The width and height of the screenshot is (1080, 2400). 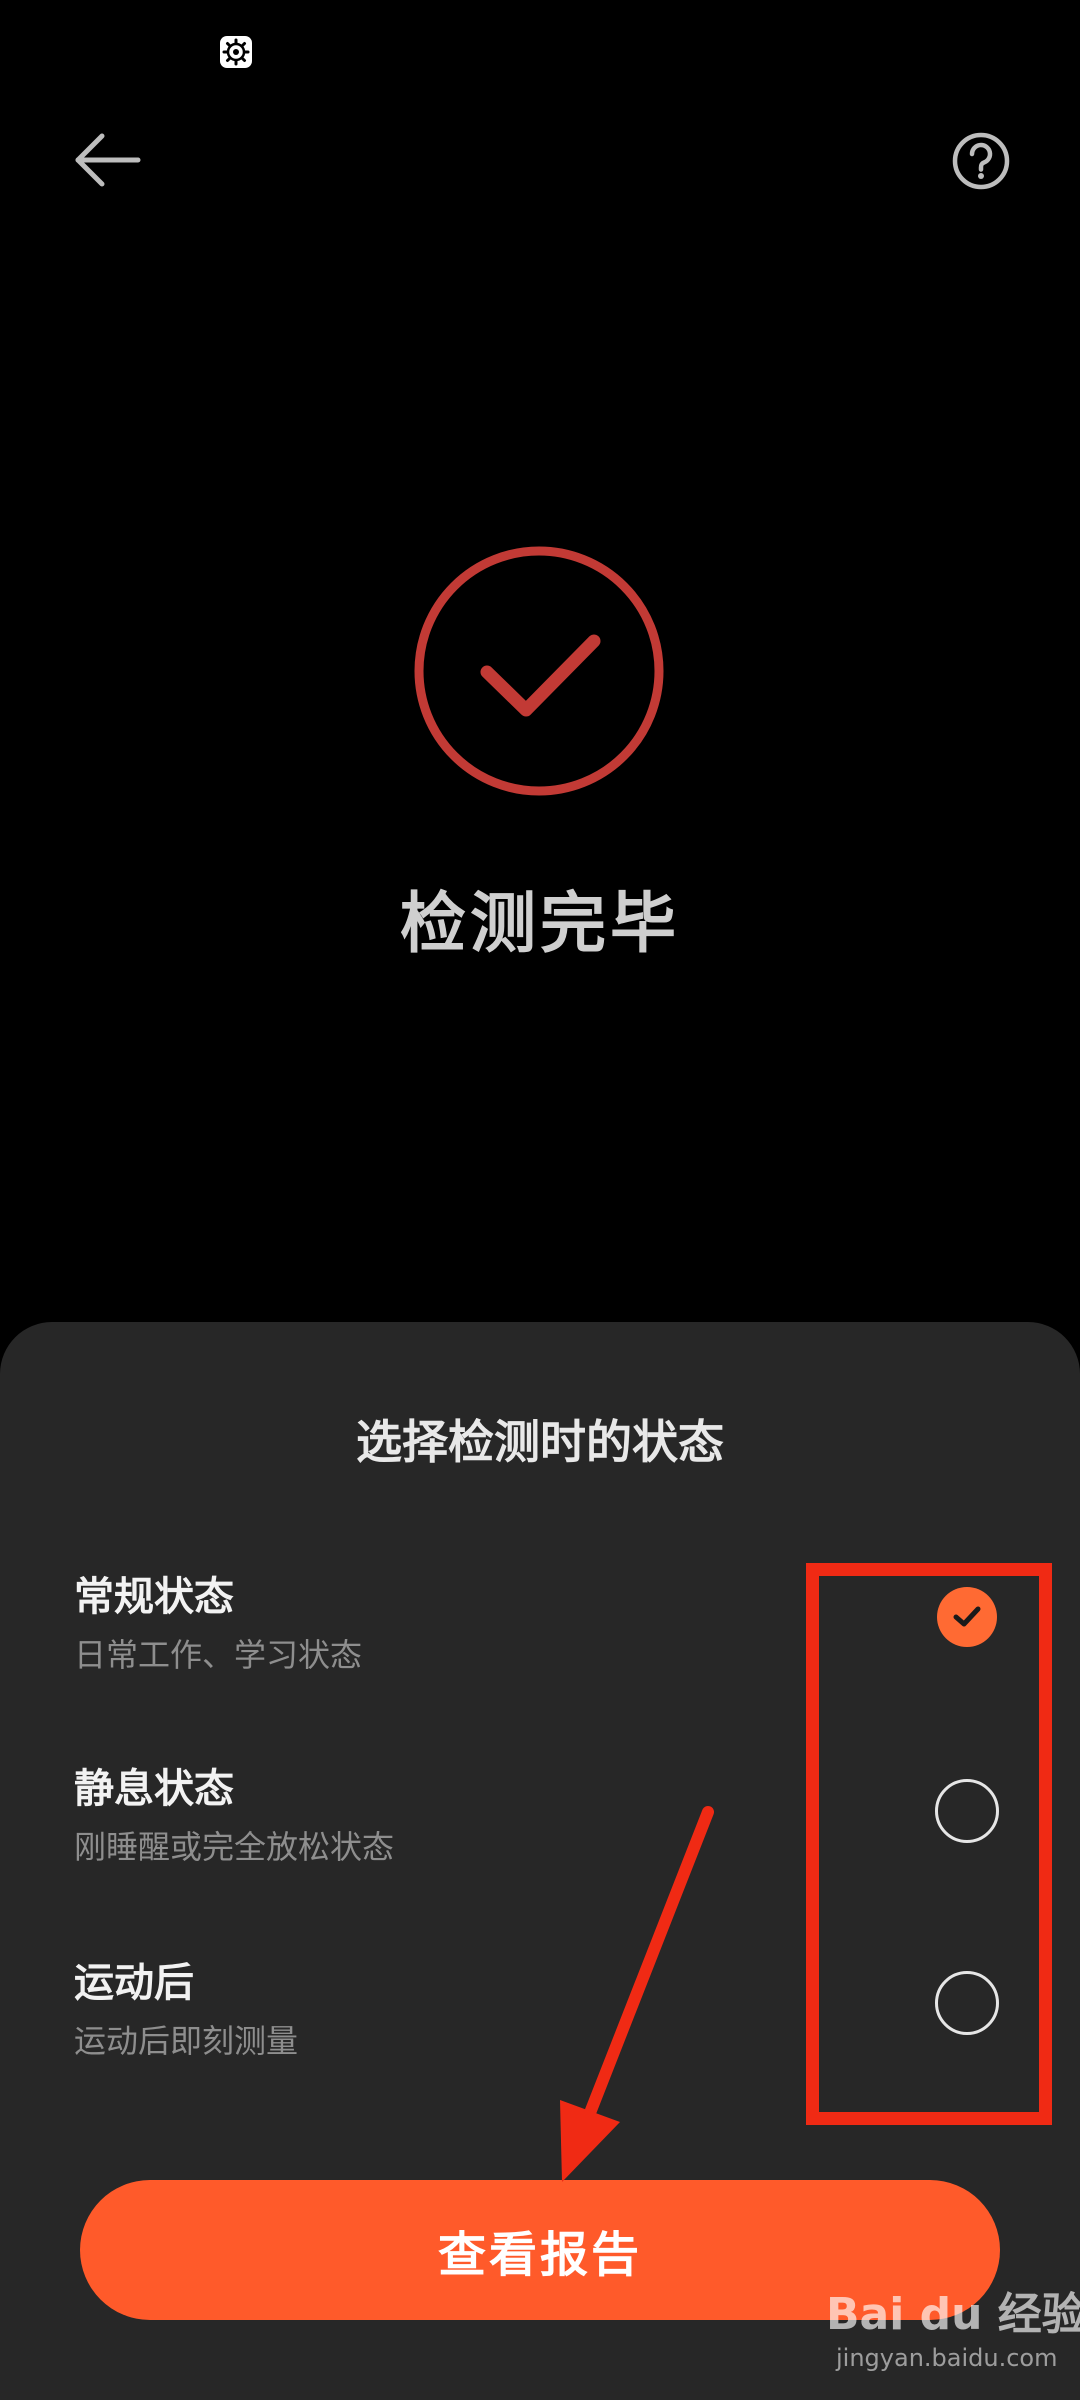 I want to click on annotation-highlight-box, so click(x=929, y=1844).